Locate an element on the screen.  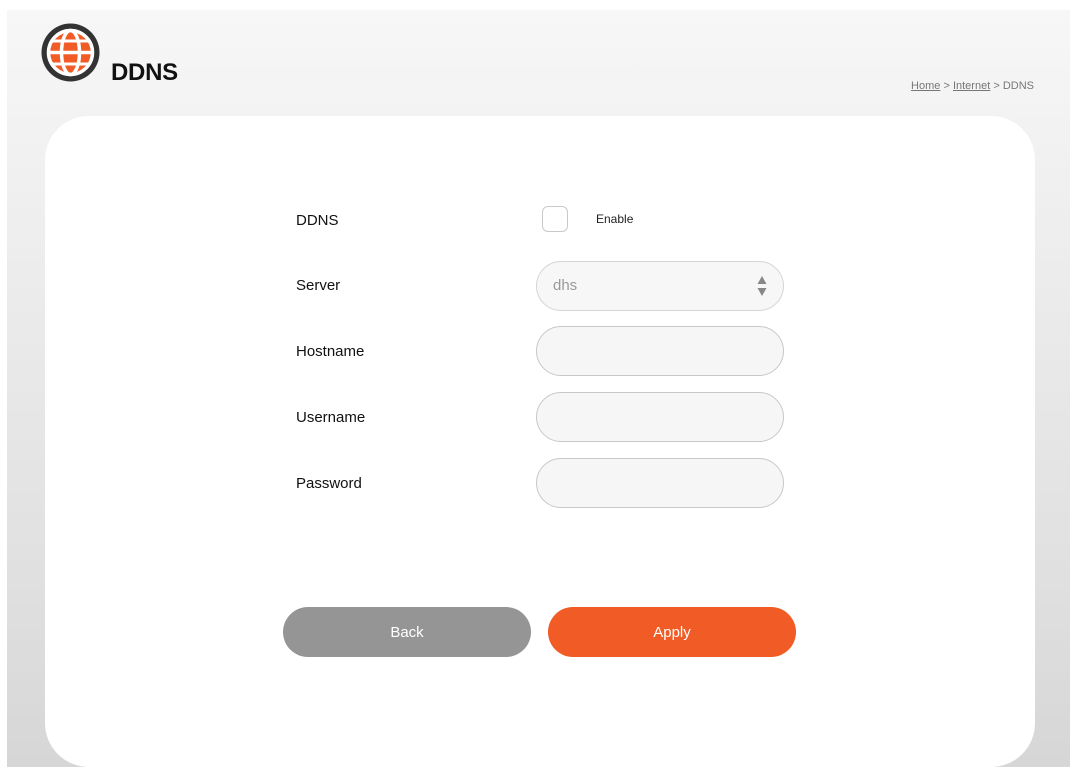
globe-icon is located at coordinates (70, 52).